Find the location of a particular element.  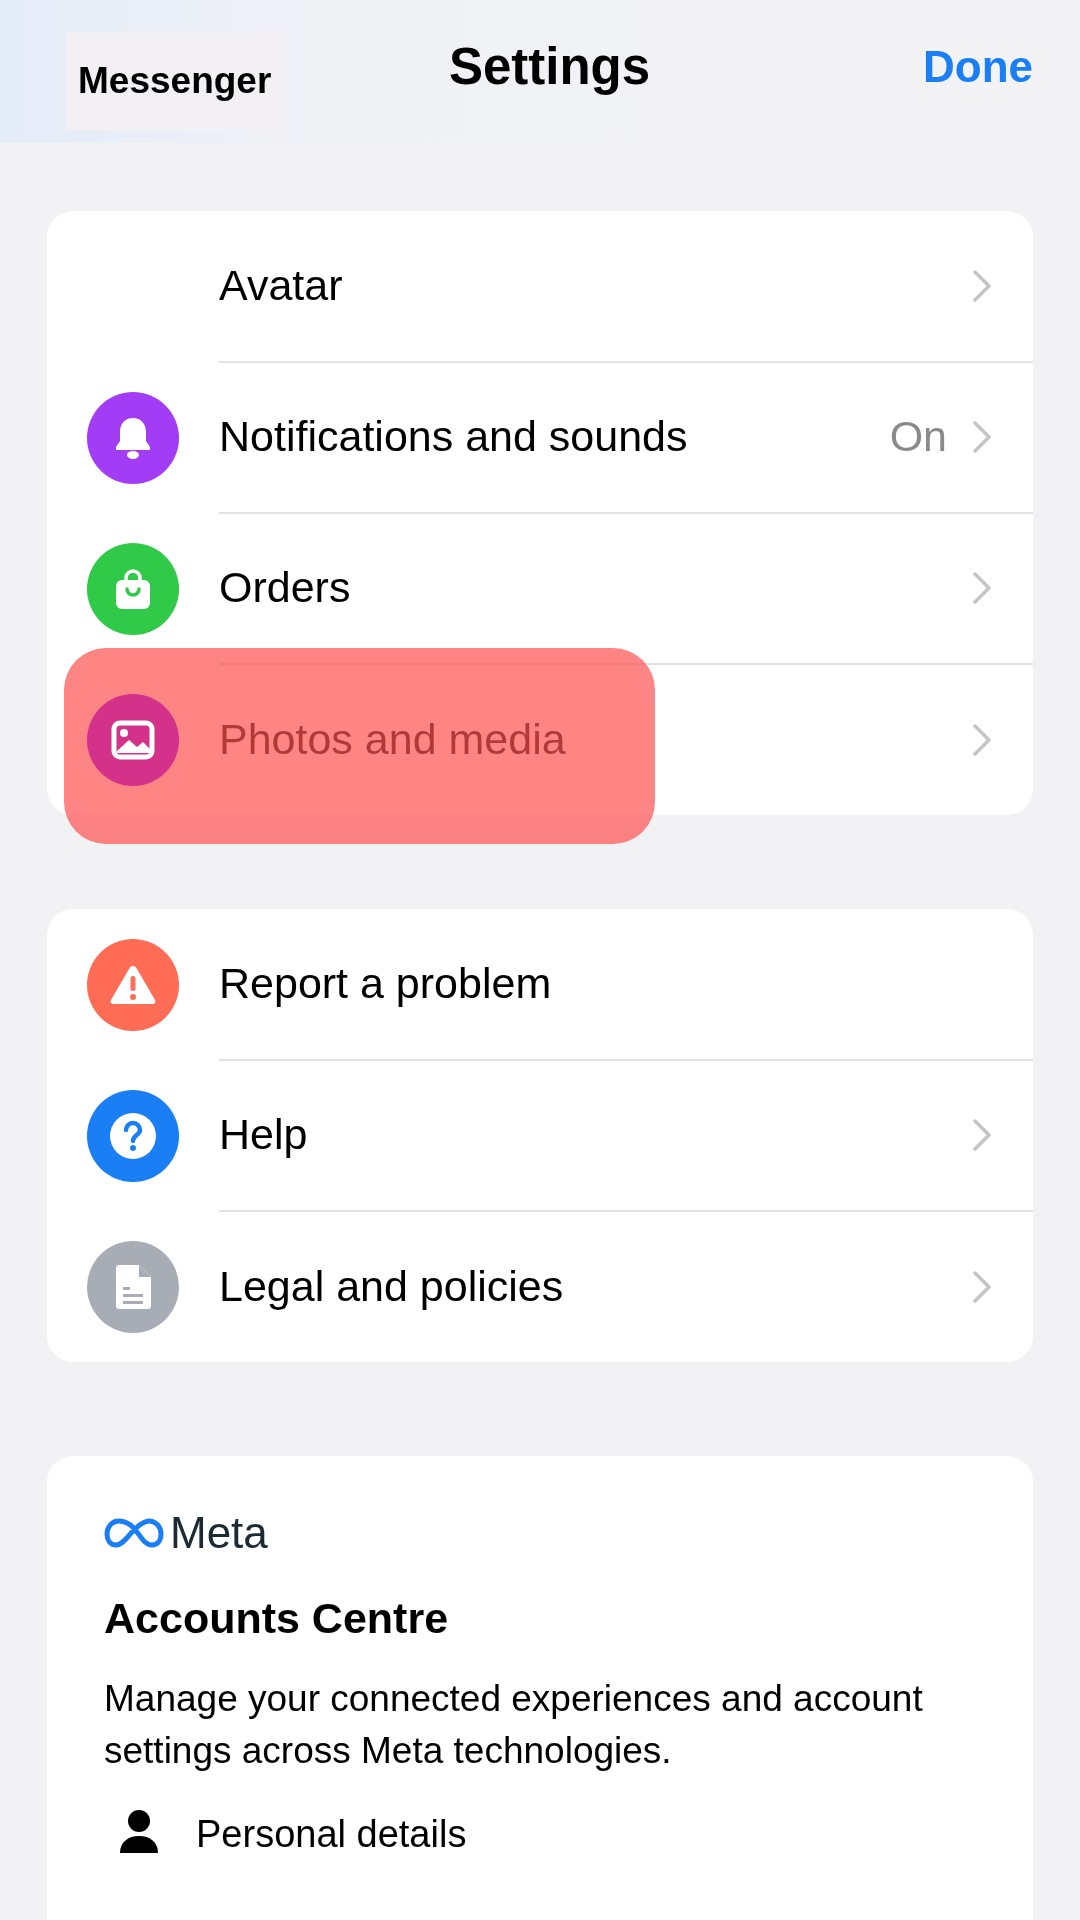

help-icon is located at coordinates (133, 1135).